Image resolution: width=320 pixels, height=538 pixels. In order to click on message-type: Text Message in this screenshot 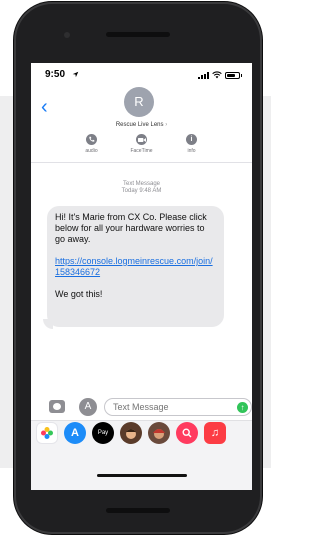, I will do `click(141, 184)`.